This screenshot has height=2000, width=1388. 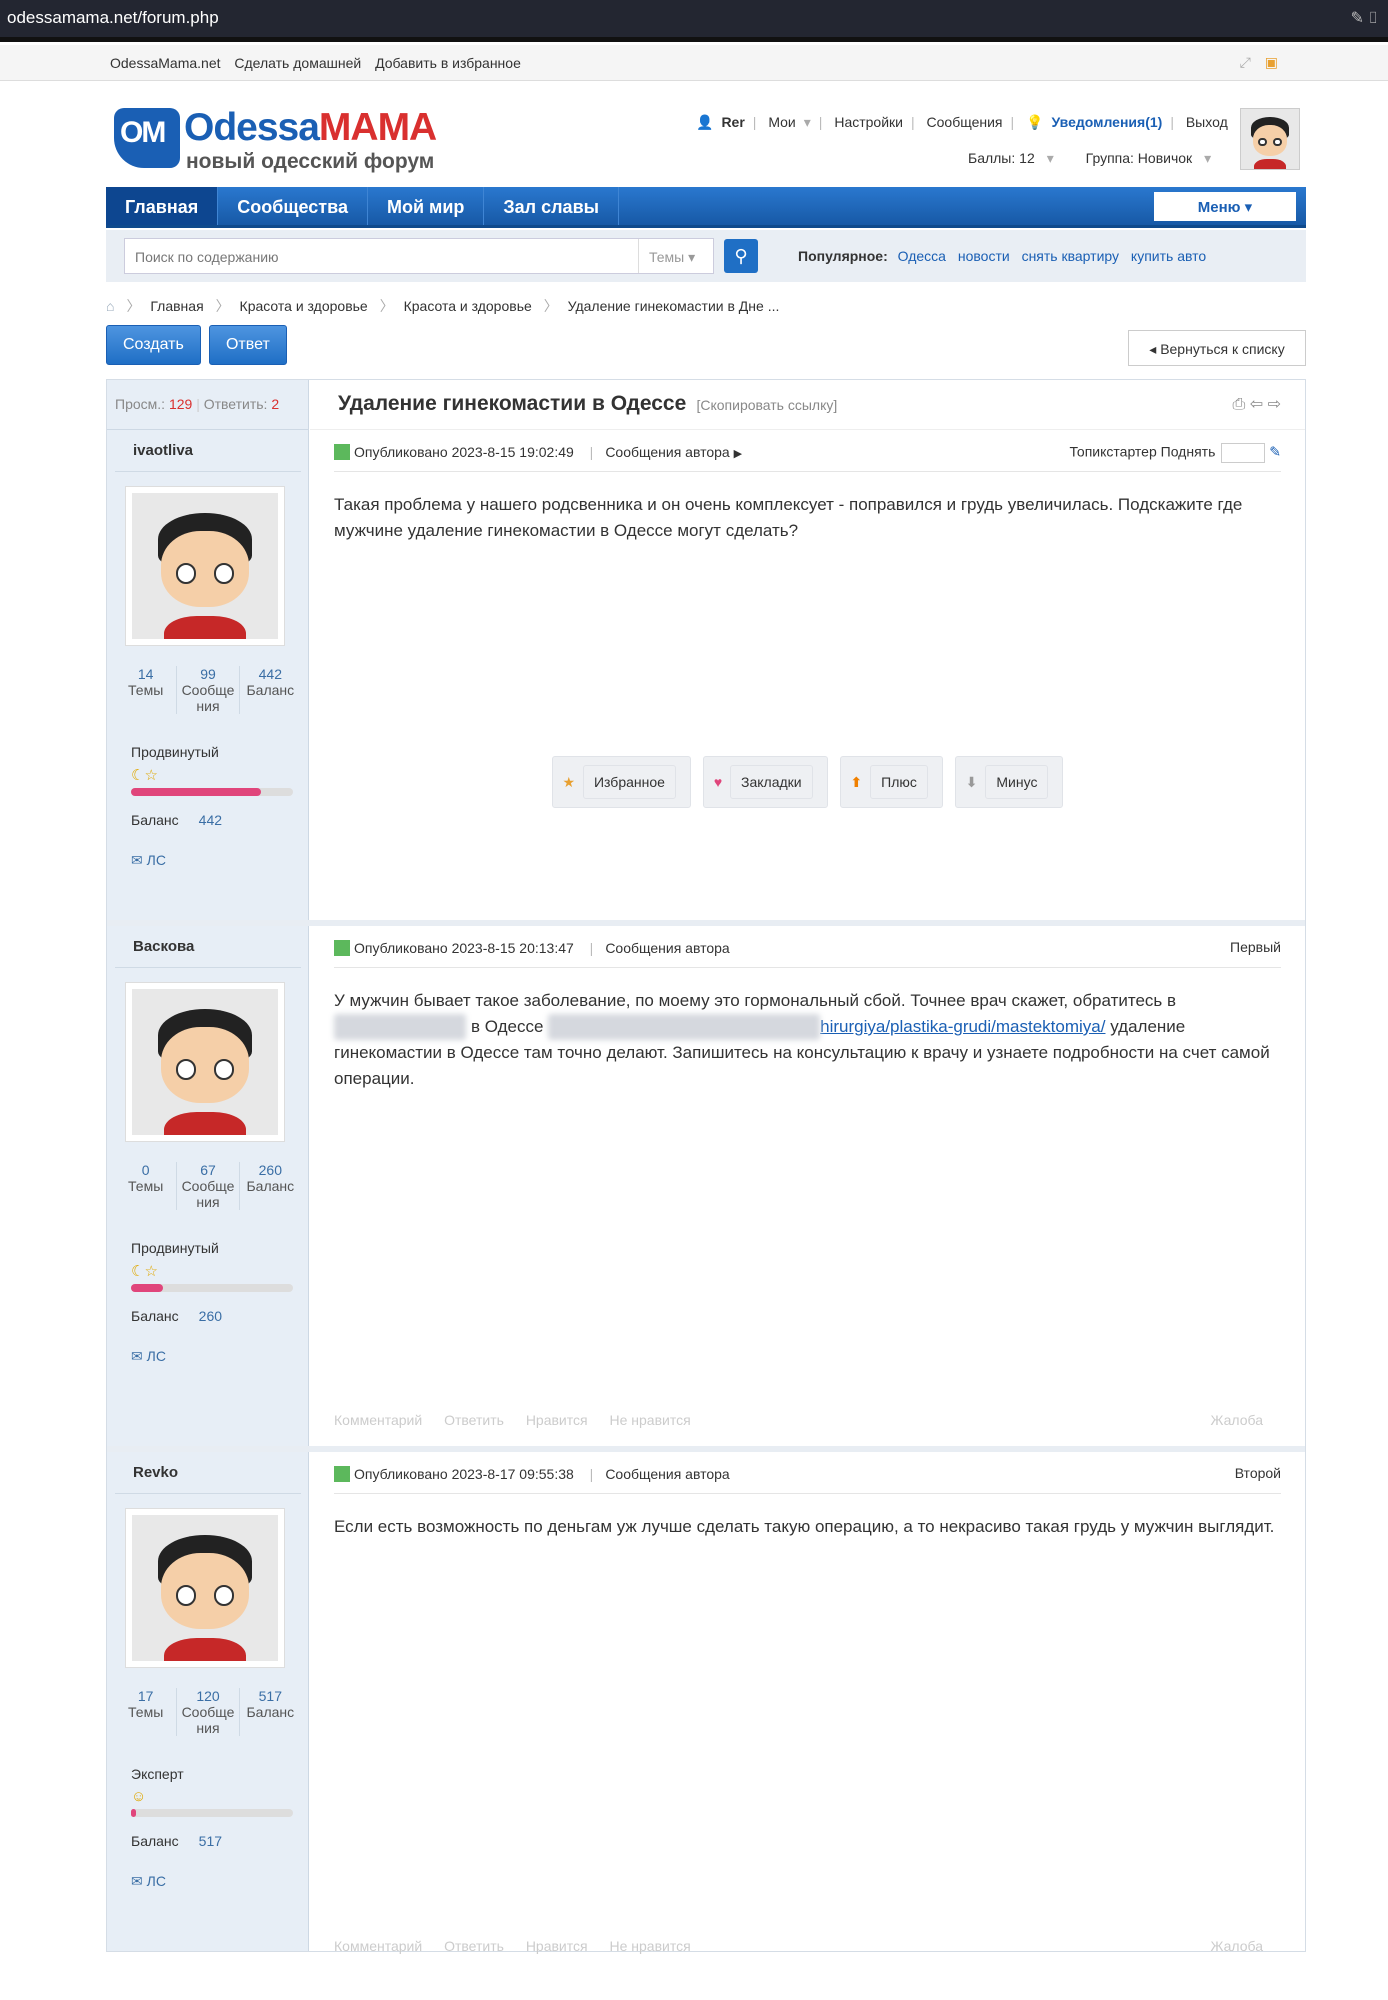 I want to click on raise-input, so click(x=1243, y=453).